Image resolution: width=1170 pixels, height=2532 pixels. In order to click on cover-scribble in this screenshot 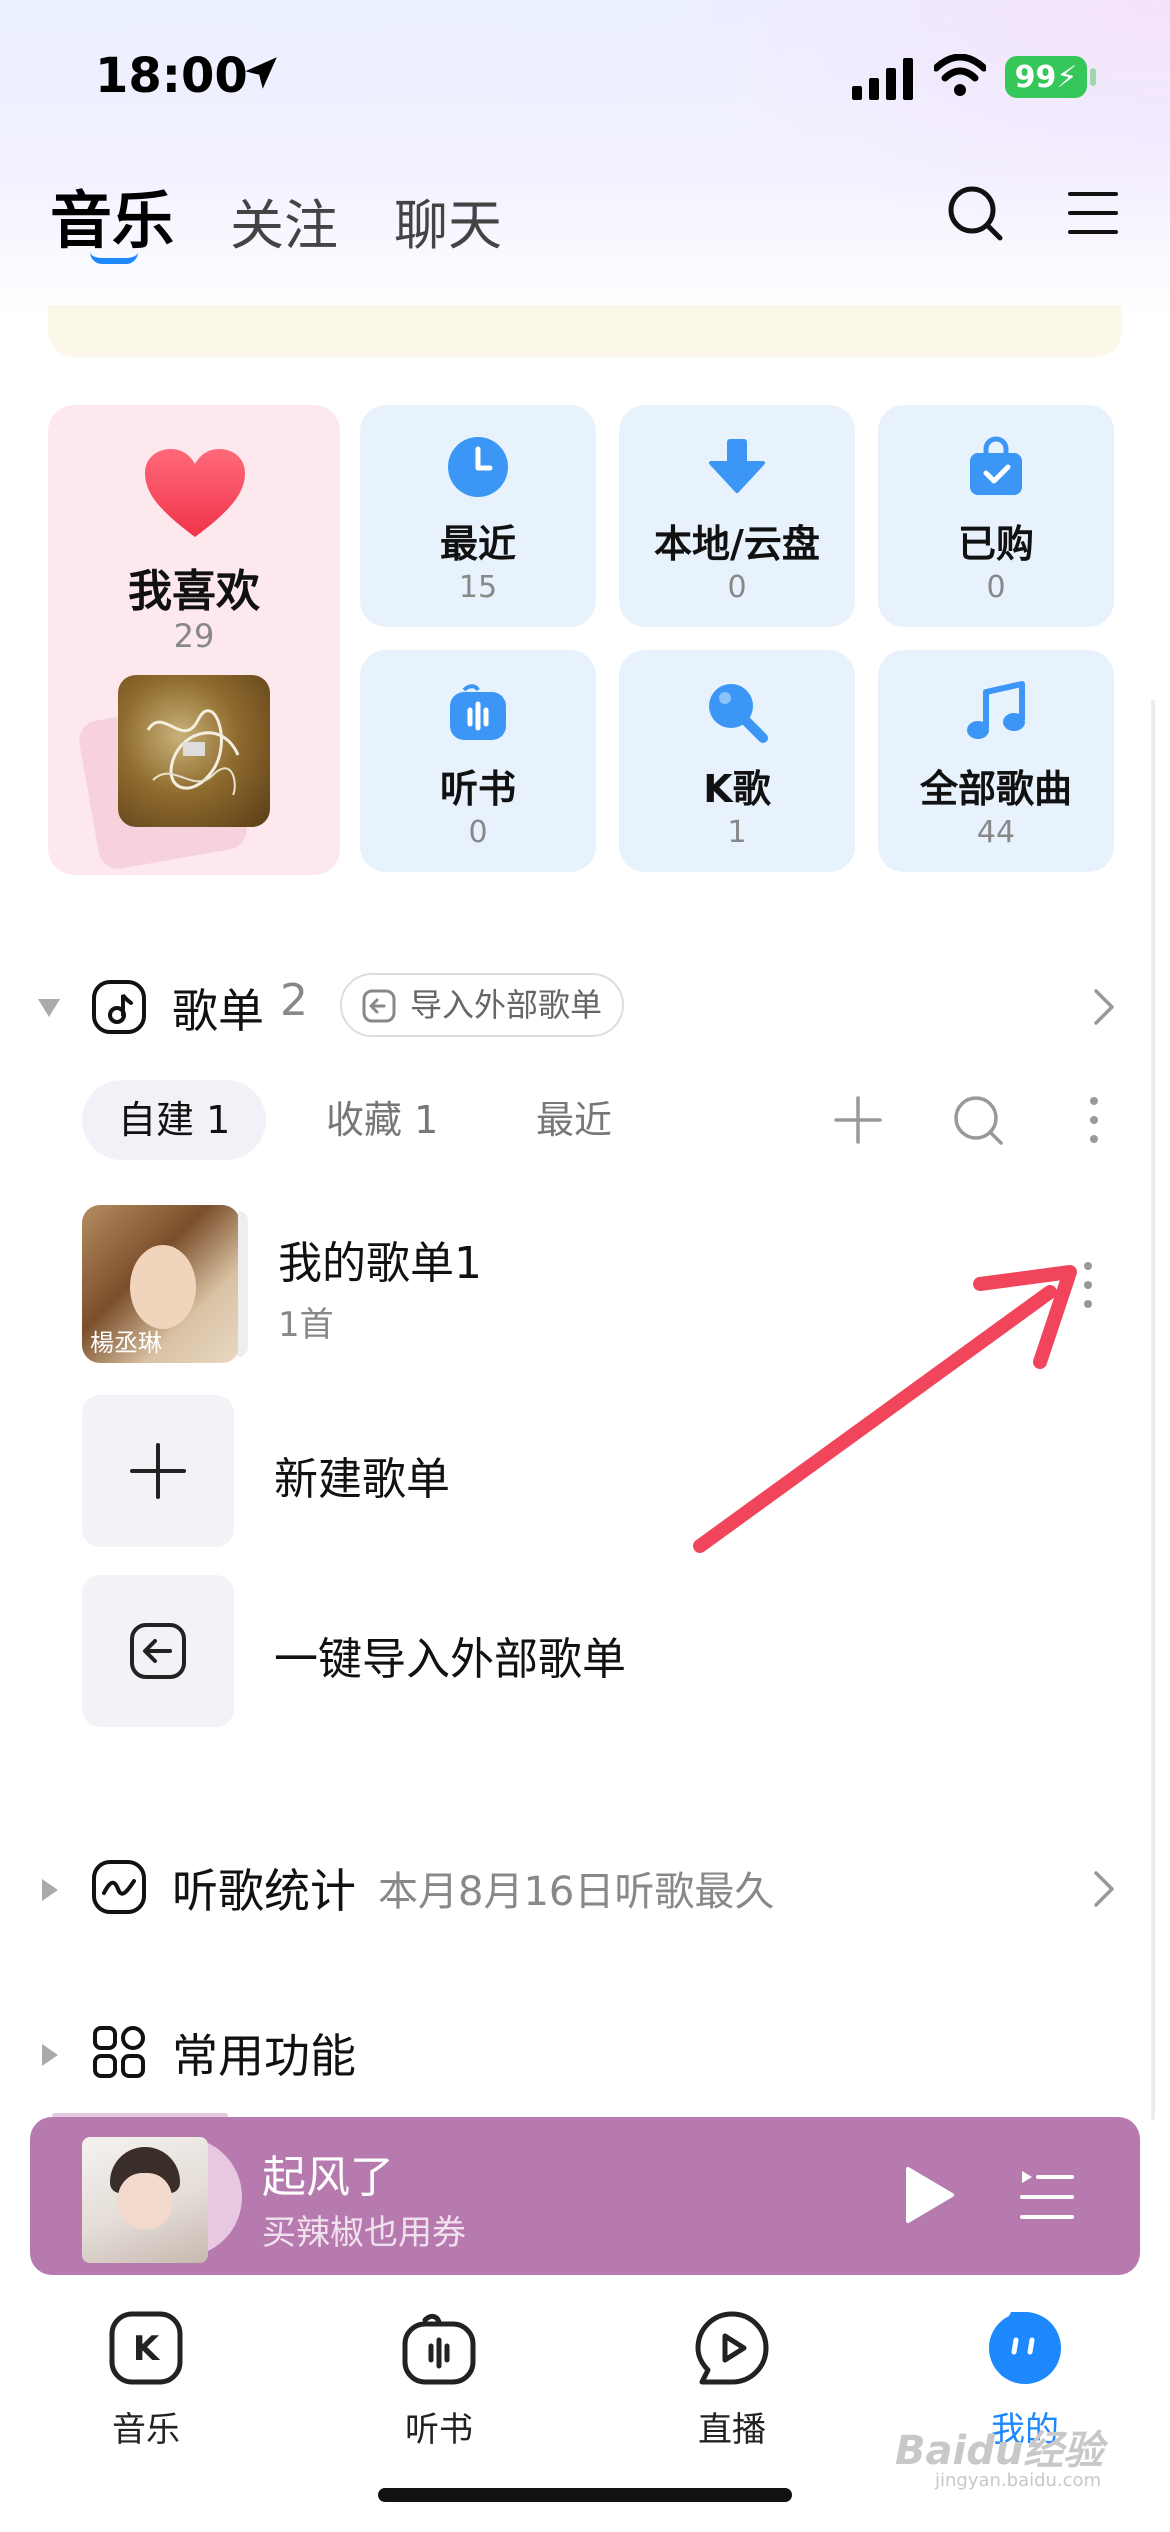, I will do `click(193, 752)`.